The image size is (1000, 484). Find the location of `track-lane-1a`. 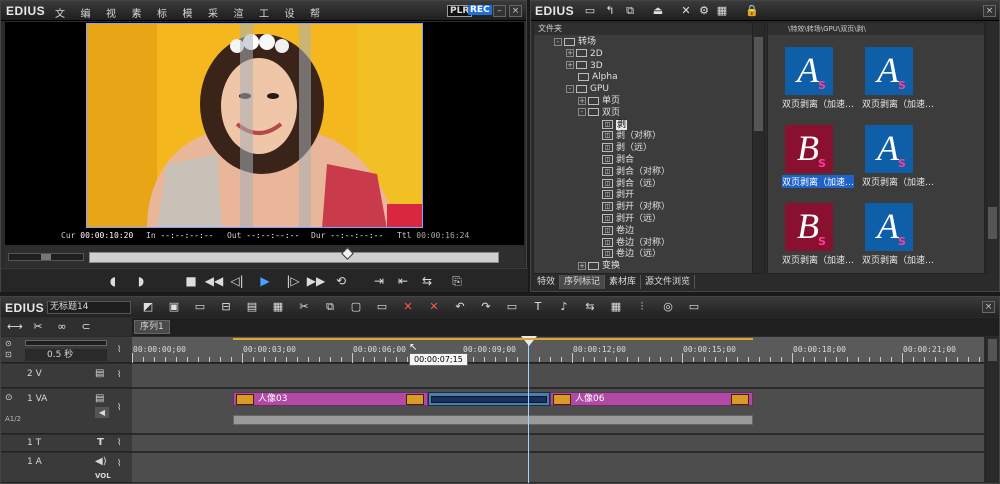

track-lane-1a is located at coordinates (558, 468).